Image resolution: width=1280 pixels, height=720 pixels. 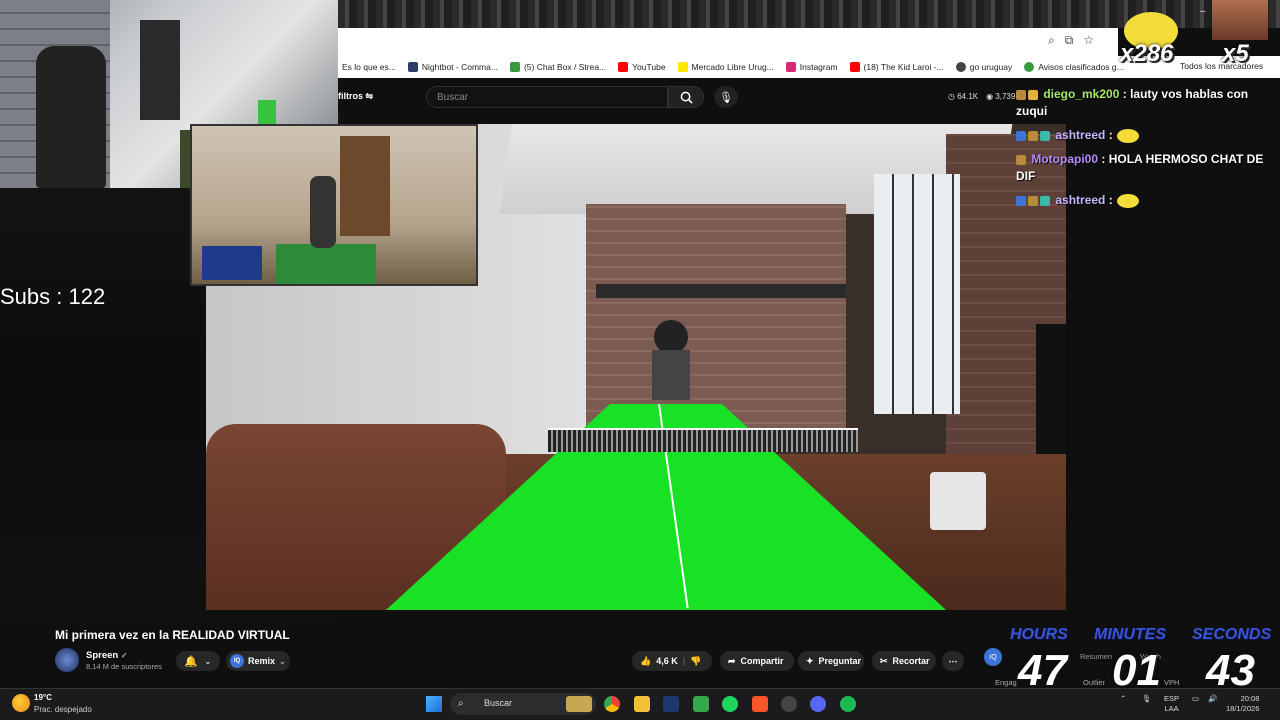 I want to click on notifications-button: 🔔 ⌄, so click(x=198, y=661).